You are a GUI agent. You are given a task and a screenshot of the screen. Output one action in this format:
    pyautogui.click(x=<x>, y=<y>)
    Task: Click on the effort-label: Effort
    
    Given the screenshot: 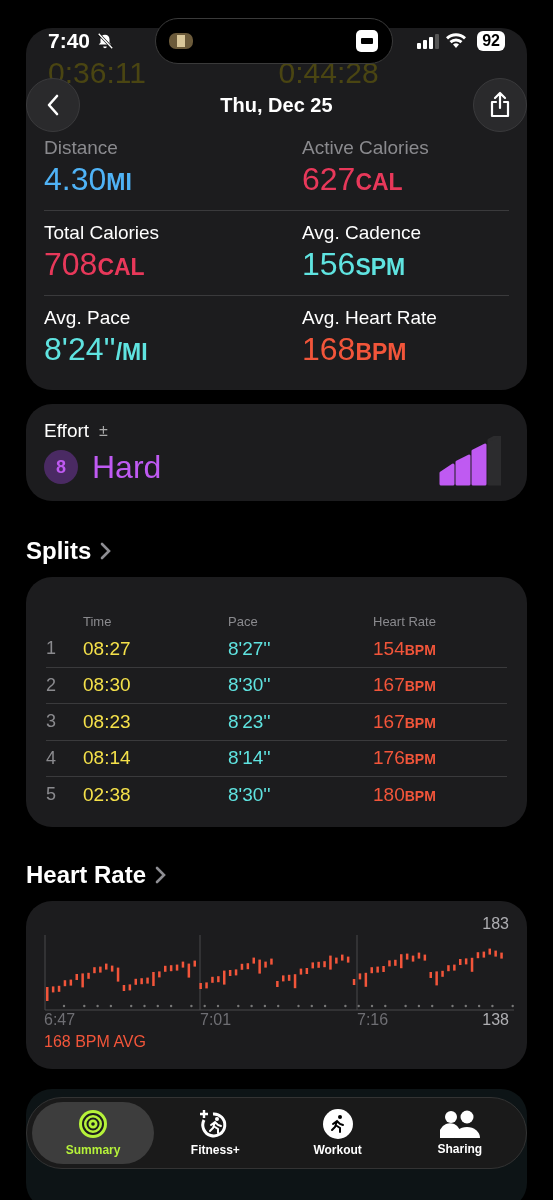 What is the action you would take?
    pyautogui.click(x=67, y=431)
    